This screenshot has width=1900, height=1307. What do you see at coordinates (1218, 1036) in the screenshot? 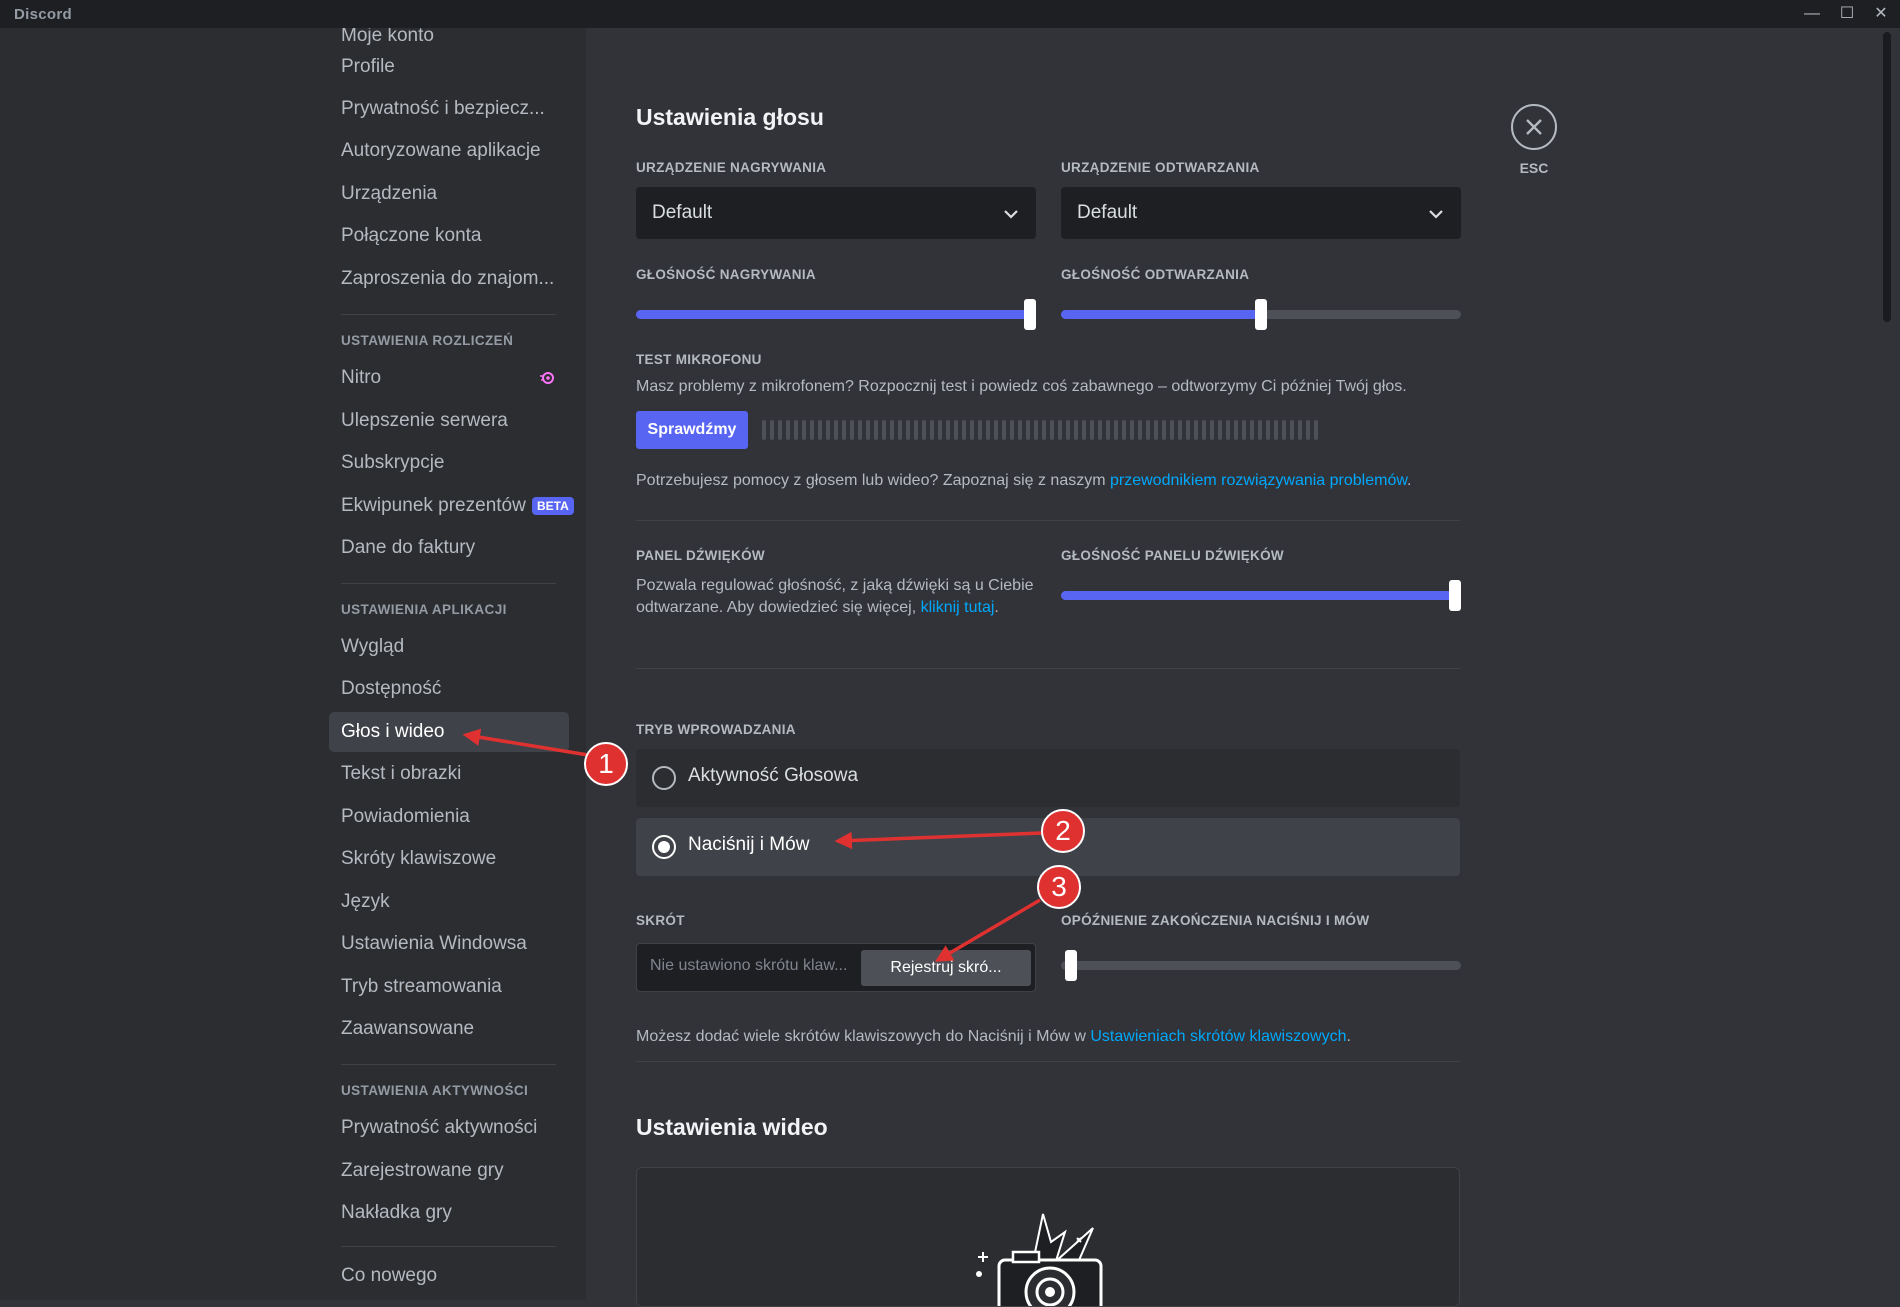
I see `keybind-settings-link: Ustawieniach skrótów klawiszowych` at bounding box center [1218, 1036].